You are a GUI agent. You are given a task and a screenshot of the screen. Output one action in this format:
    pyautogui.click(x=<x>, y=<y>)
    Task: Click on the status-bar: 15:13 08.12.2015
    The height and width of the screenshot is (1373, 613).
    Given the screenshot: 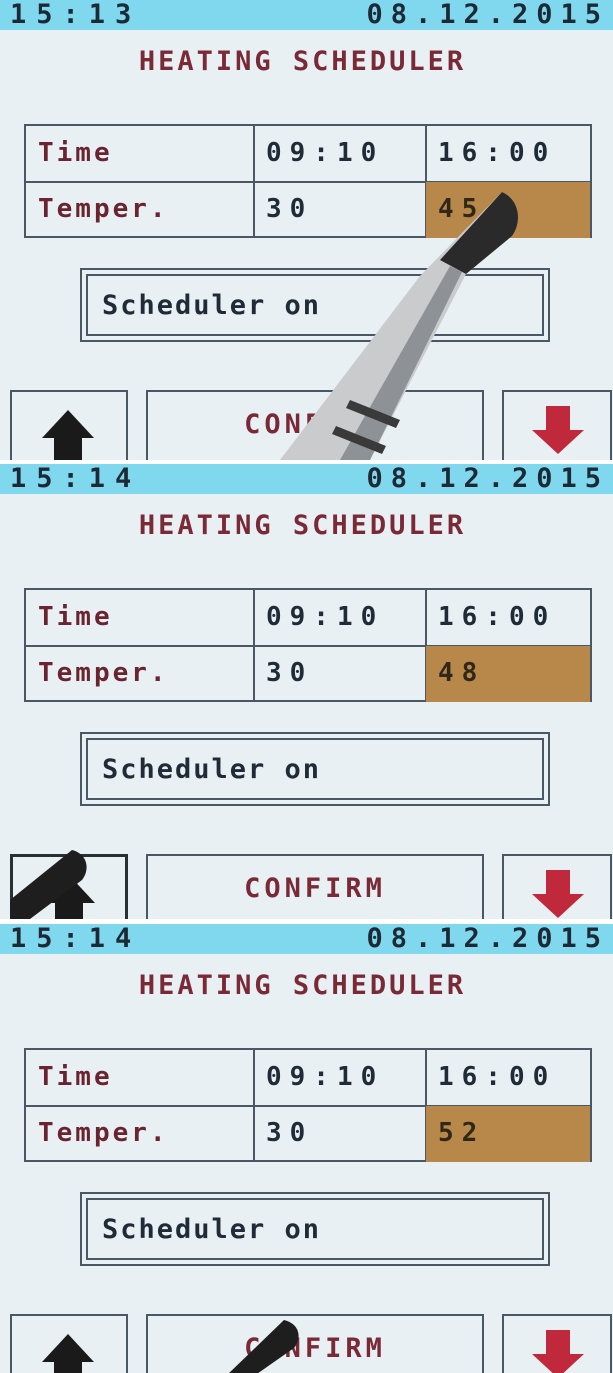 What is the action you would take?
    pyautogui.click(x=306, y=15)
    